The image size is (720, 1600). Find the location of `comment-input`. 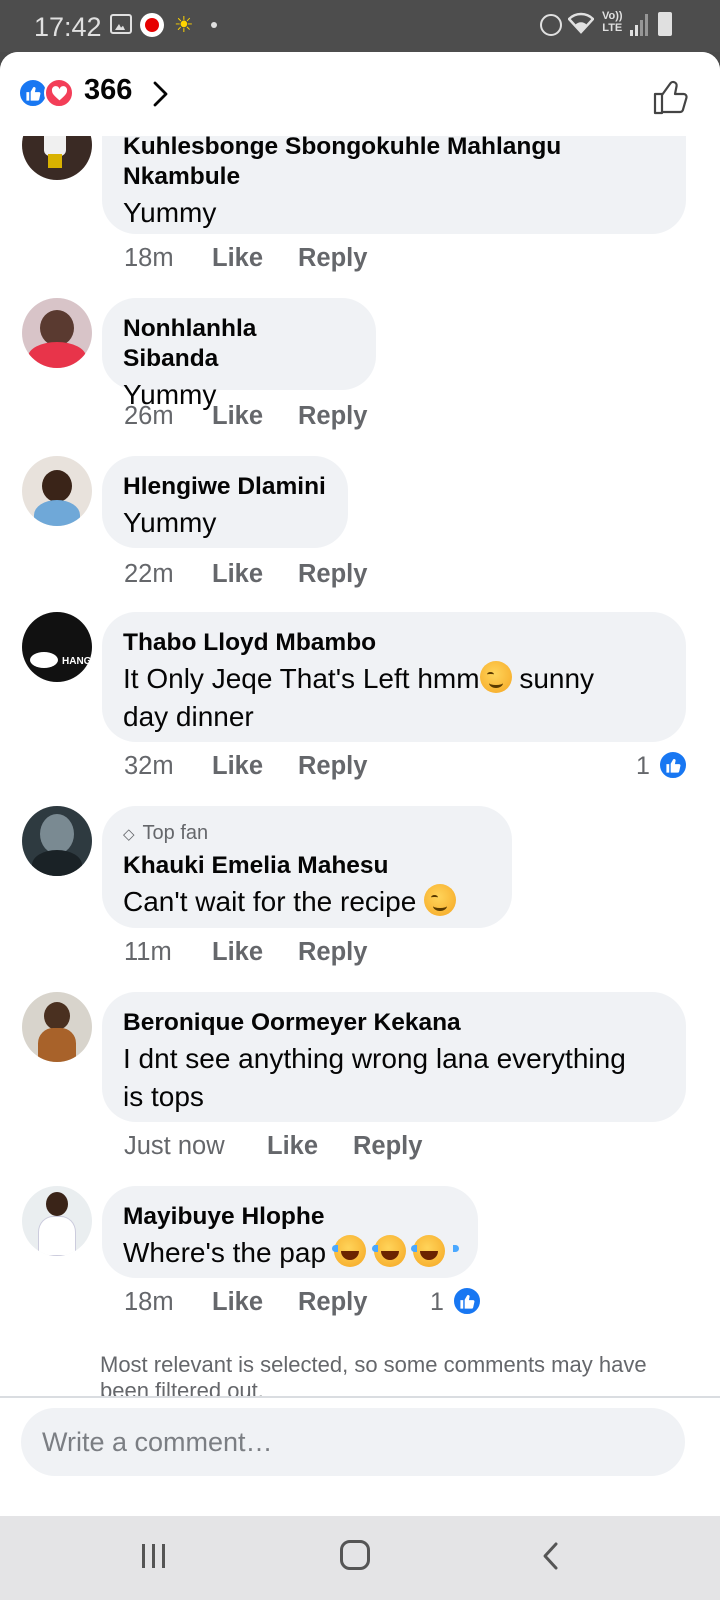

comment-input is located at coordinates (353, 1442).